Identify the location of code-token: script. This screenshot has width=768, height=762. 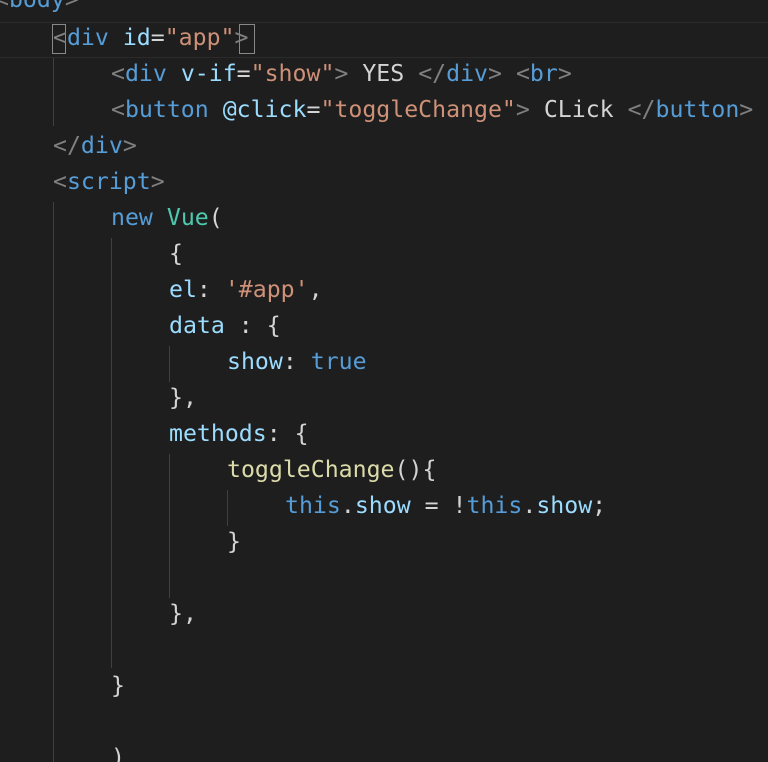
(108, 181).